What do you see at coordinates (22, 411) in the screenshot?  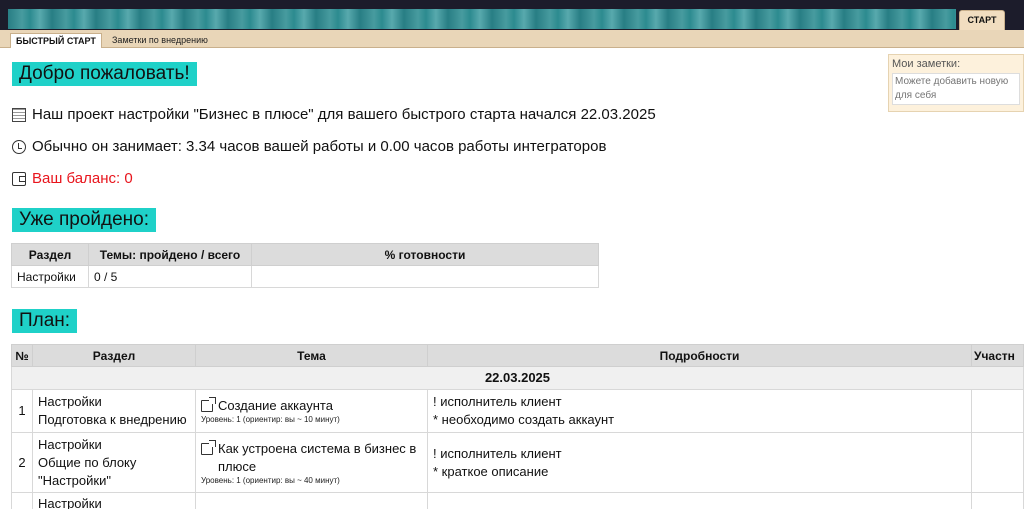 I see `cell-num: 1` at bounding box center [22, 411].